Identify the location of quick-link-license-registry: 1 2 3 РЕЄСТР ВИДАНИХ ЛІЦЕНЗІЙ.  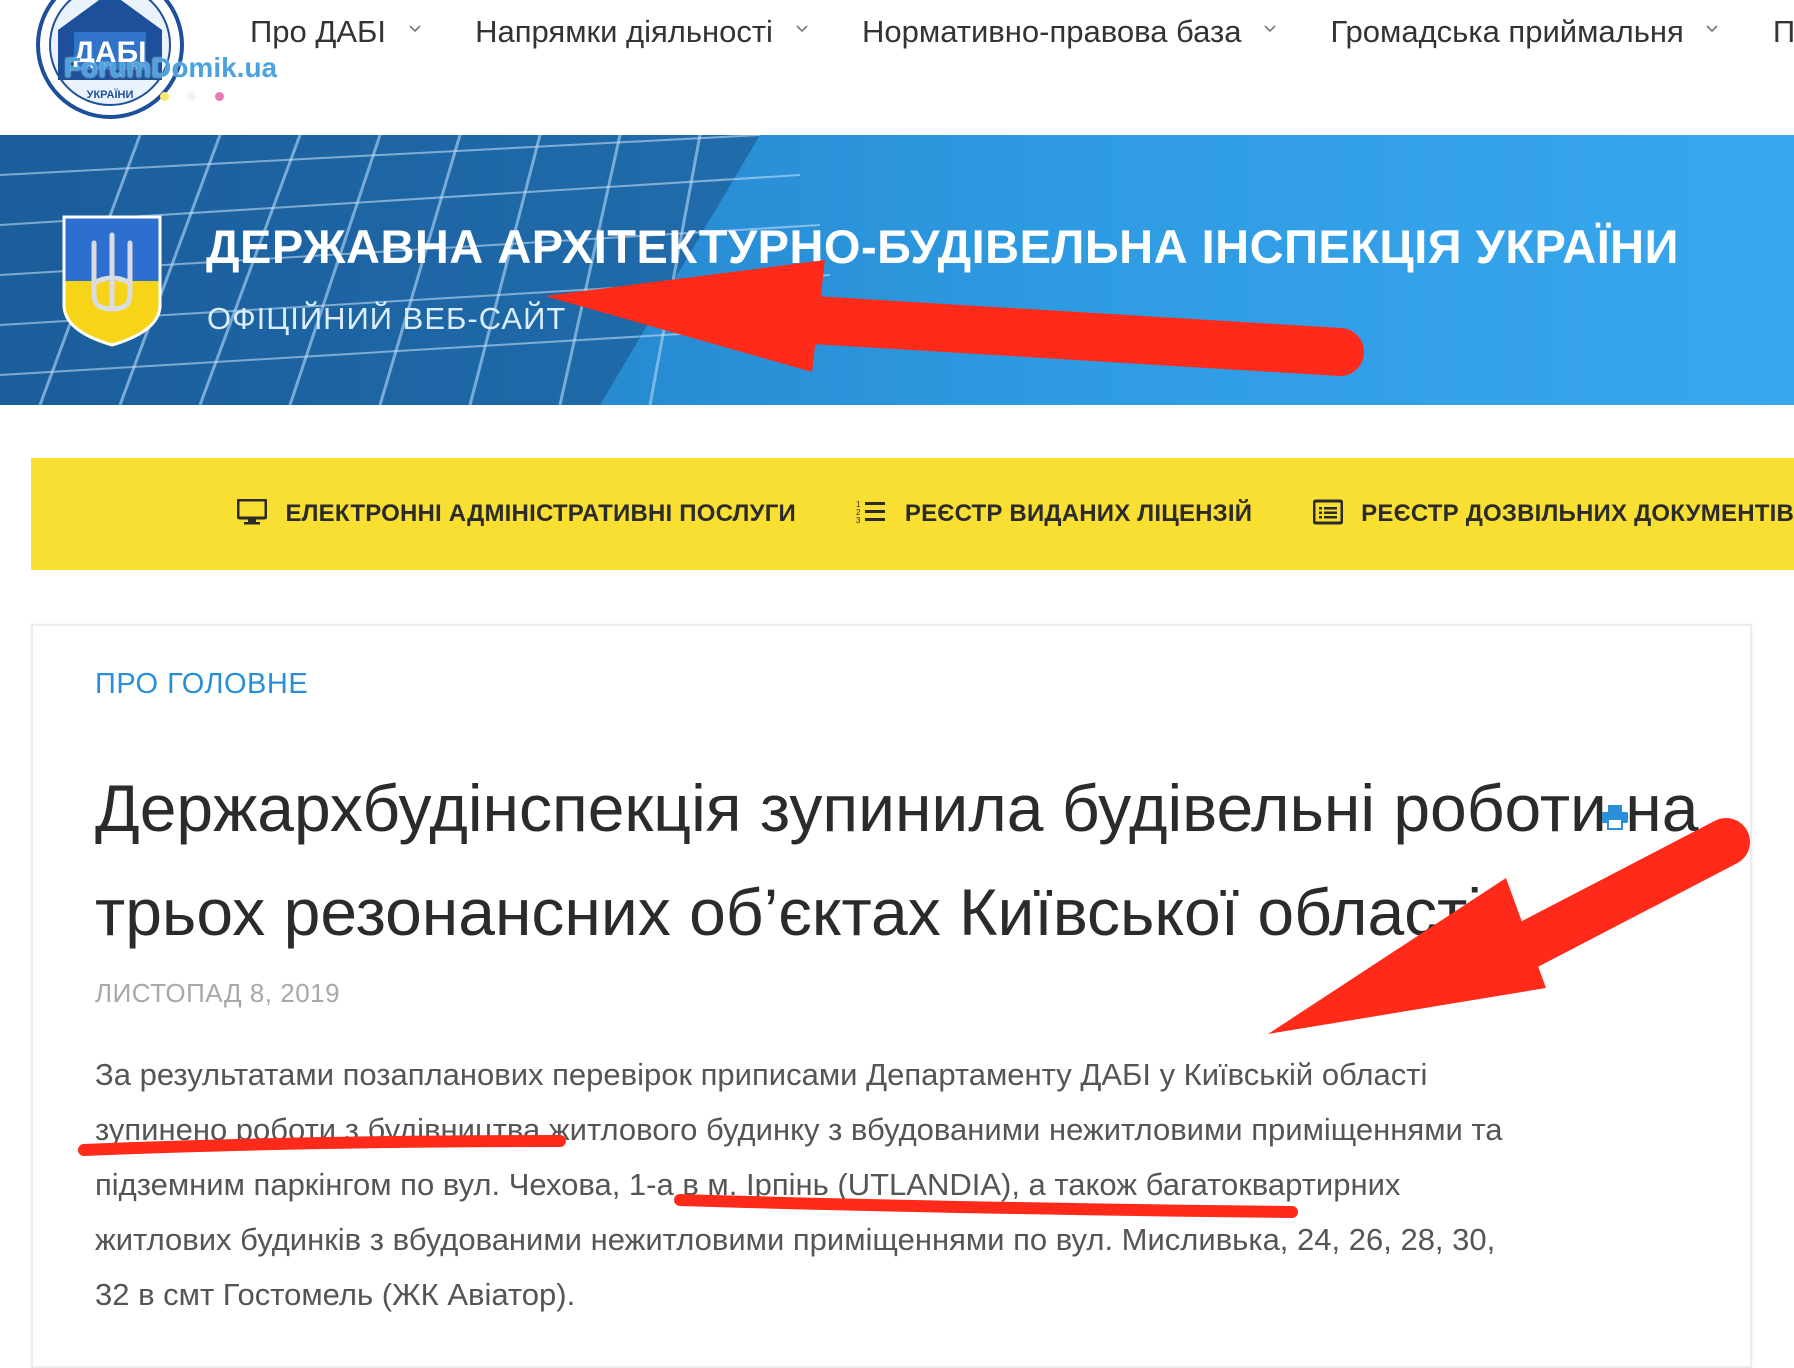
(1054, 514).